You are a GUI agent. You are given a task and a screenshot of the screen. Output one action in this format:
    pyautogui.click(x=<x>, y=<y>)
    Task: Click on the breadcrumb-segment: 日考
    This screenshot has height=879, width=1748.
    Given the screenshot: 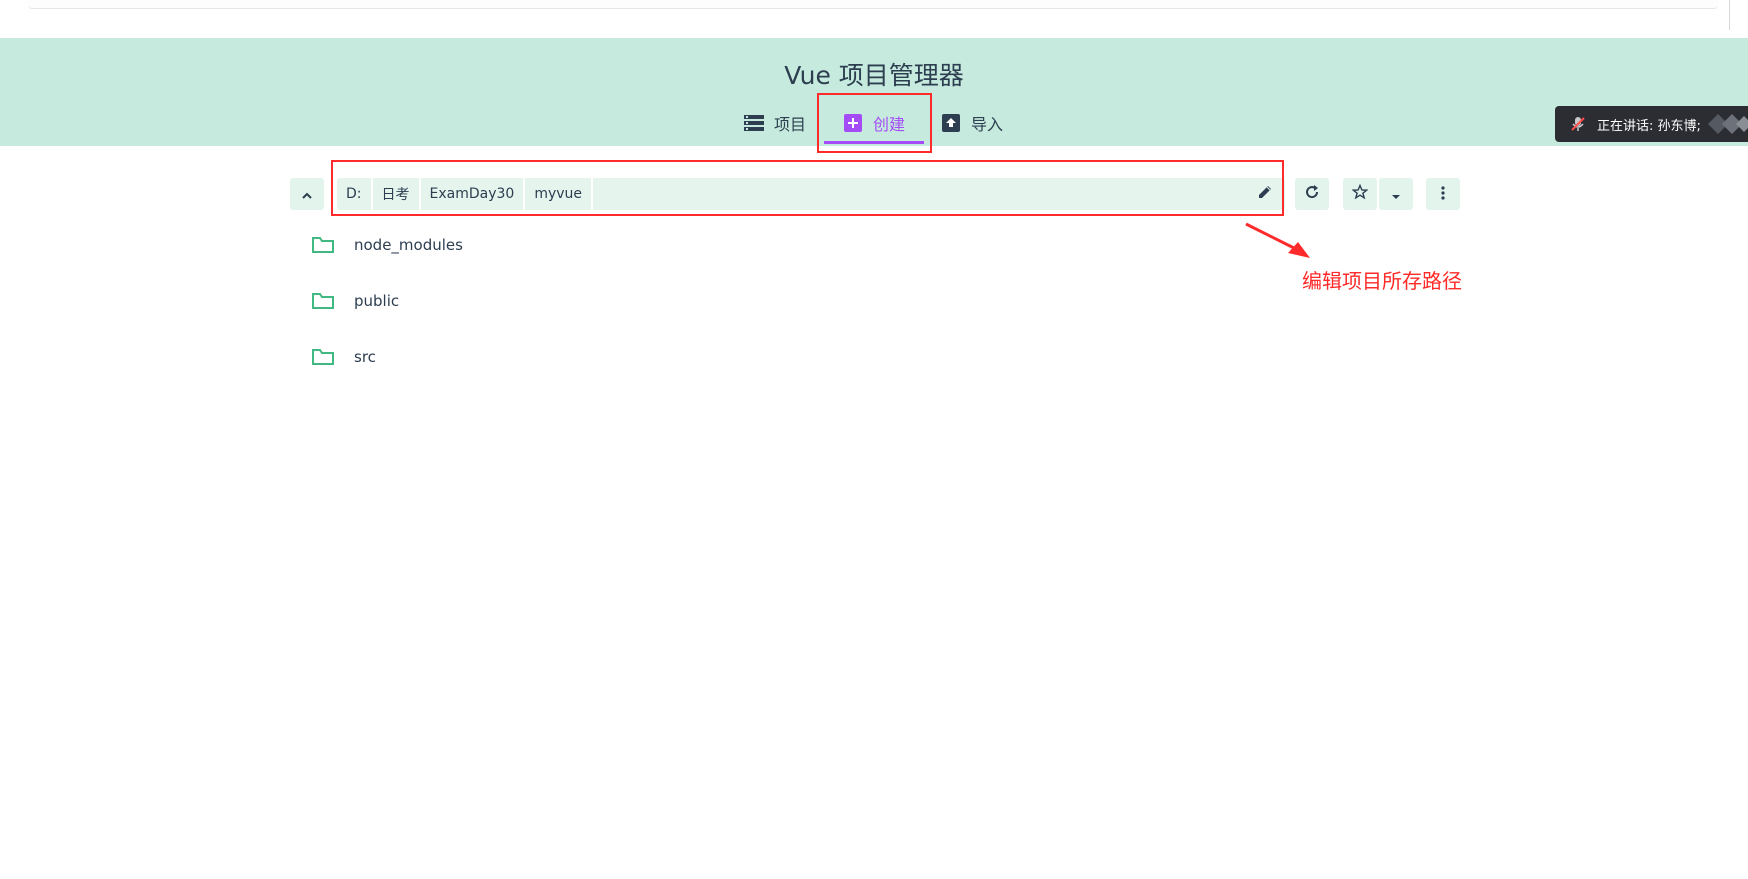 What is the action you would take?
    pyautogui.click(x=397, y=194)
    